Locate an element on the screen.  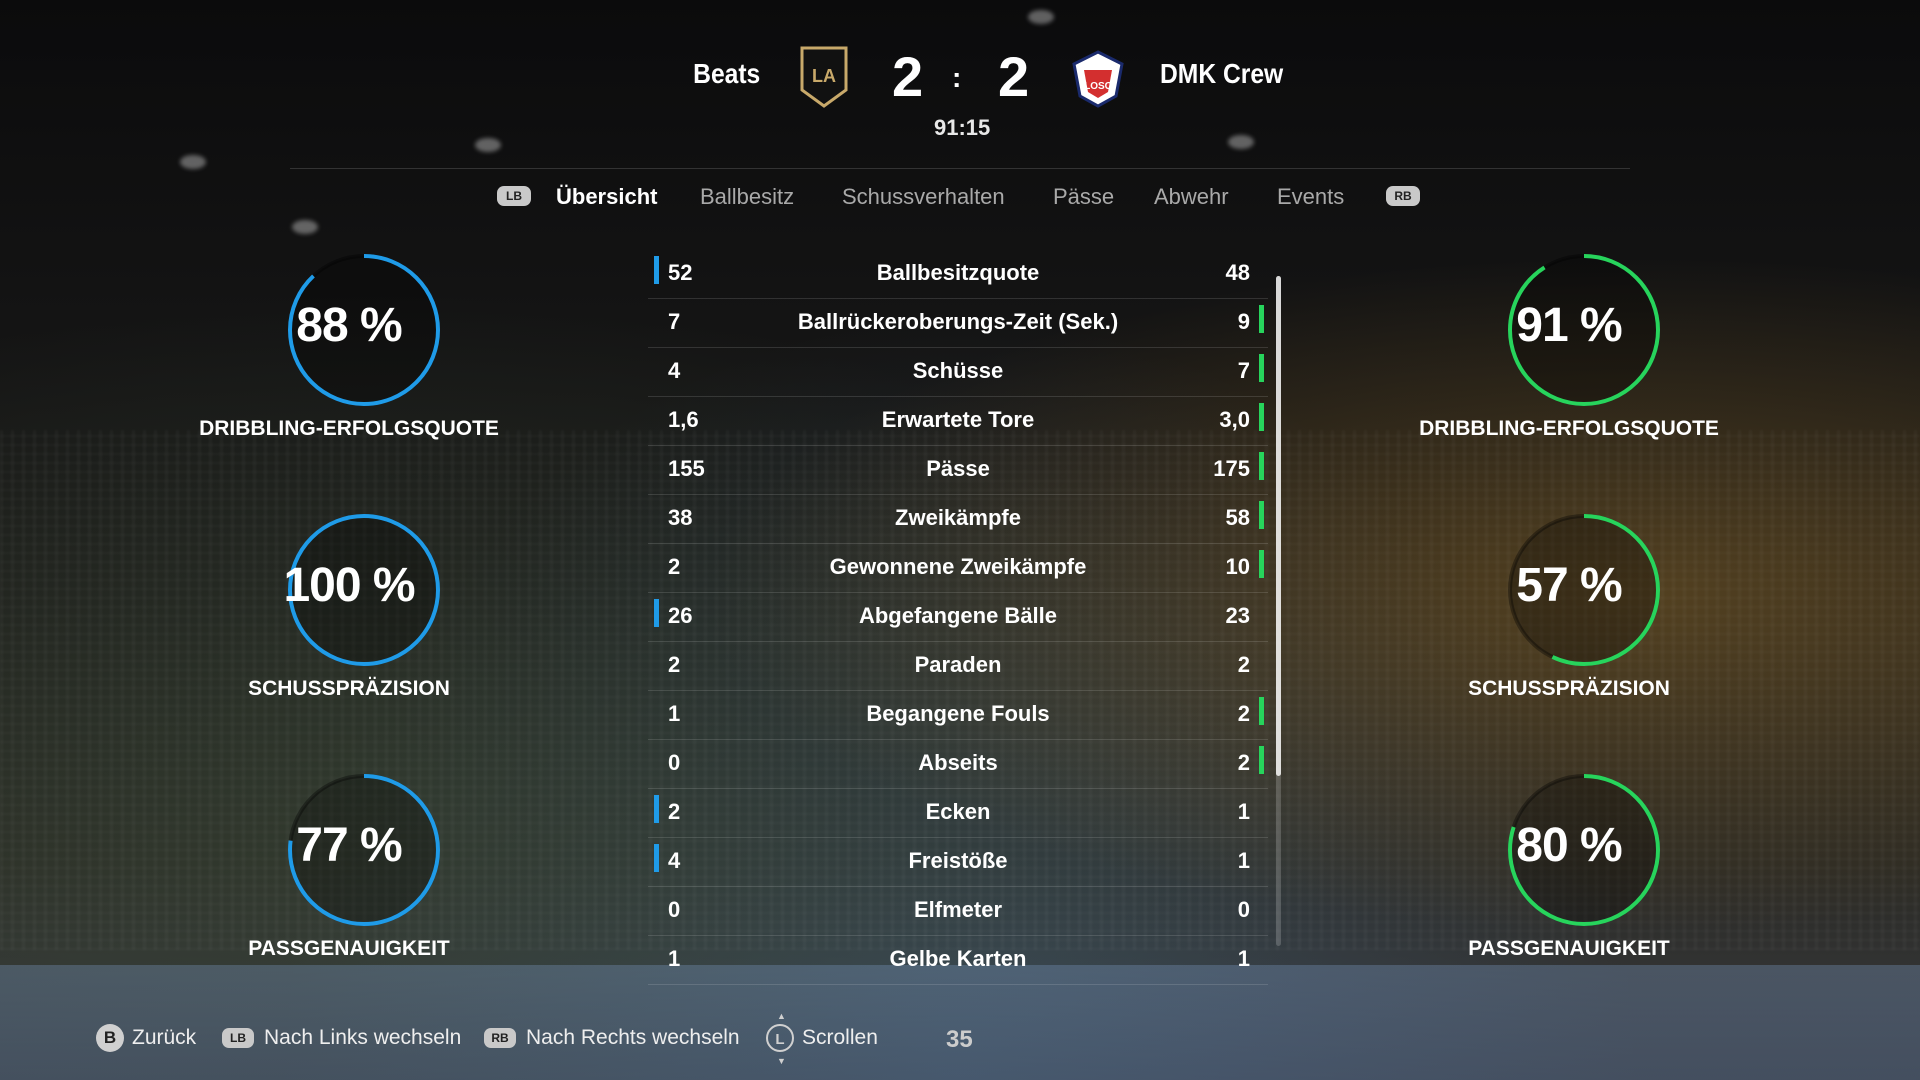
losc-crest-icon: LOSC is located at coordinates (1098, 78).